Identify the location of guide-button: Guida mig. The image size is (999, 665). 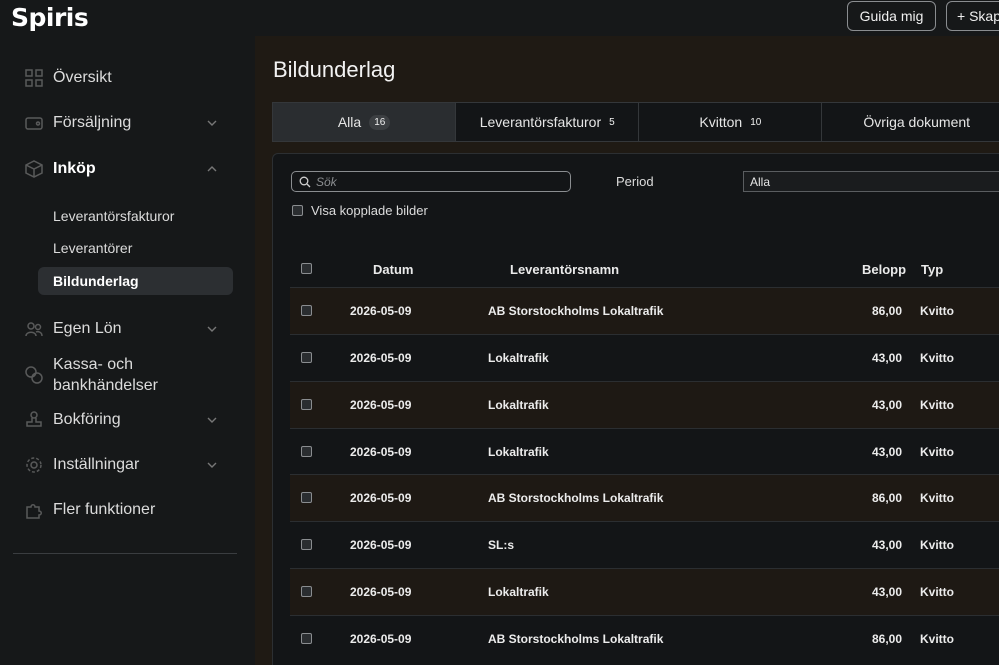
(891, 16).